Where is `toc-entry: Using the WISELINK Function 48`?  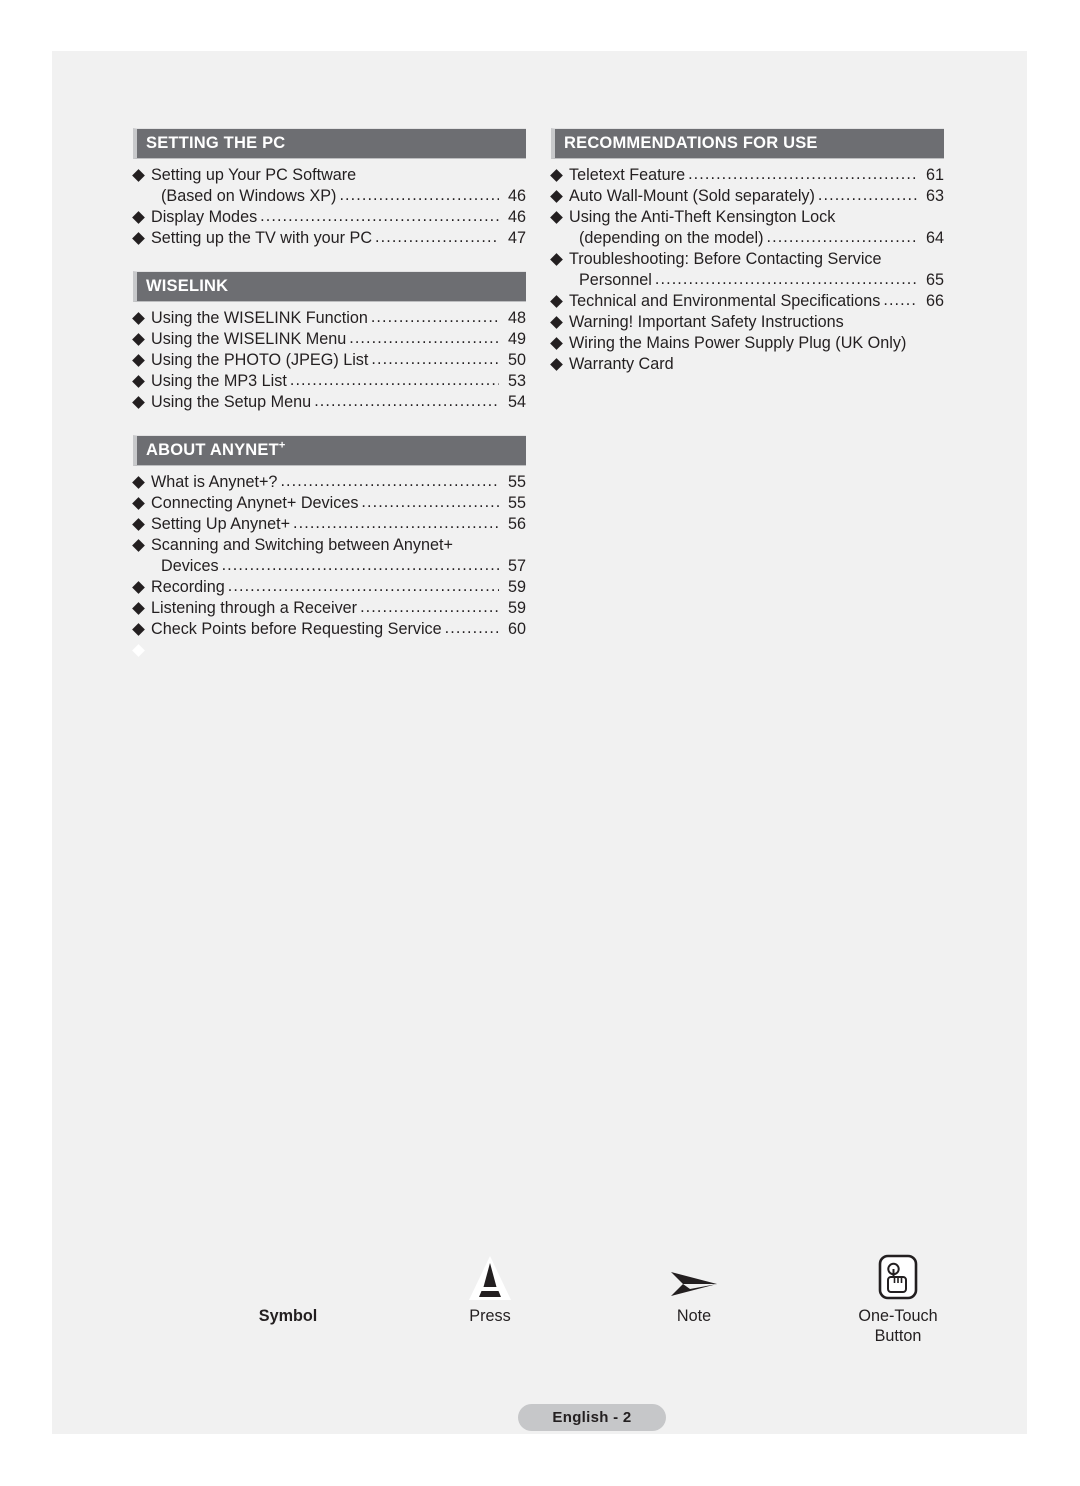
toc-entry: Using the WISELINK Function 48 is located at coordinates (329, 318).